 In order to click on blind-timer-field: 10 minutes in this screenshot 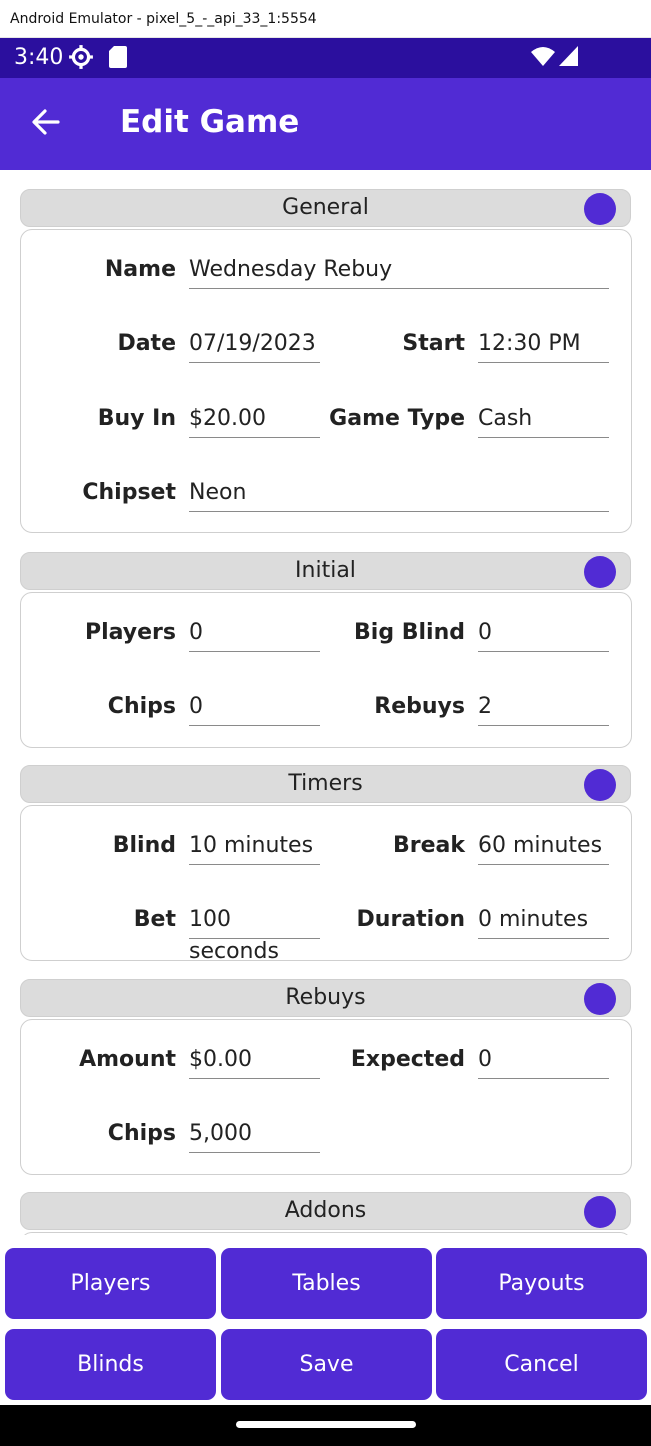, I will do `click(254, 847)`.